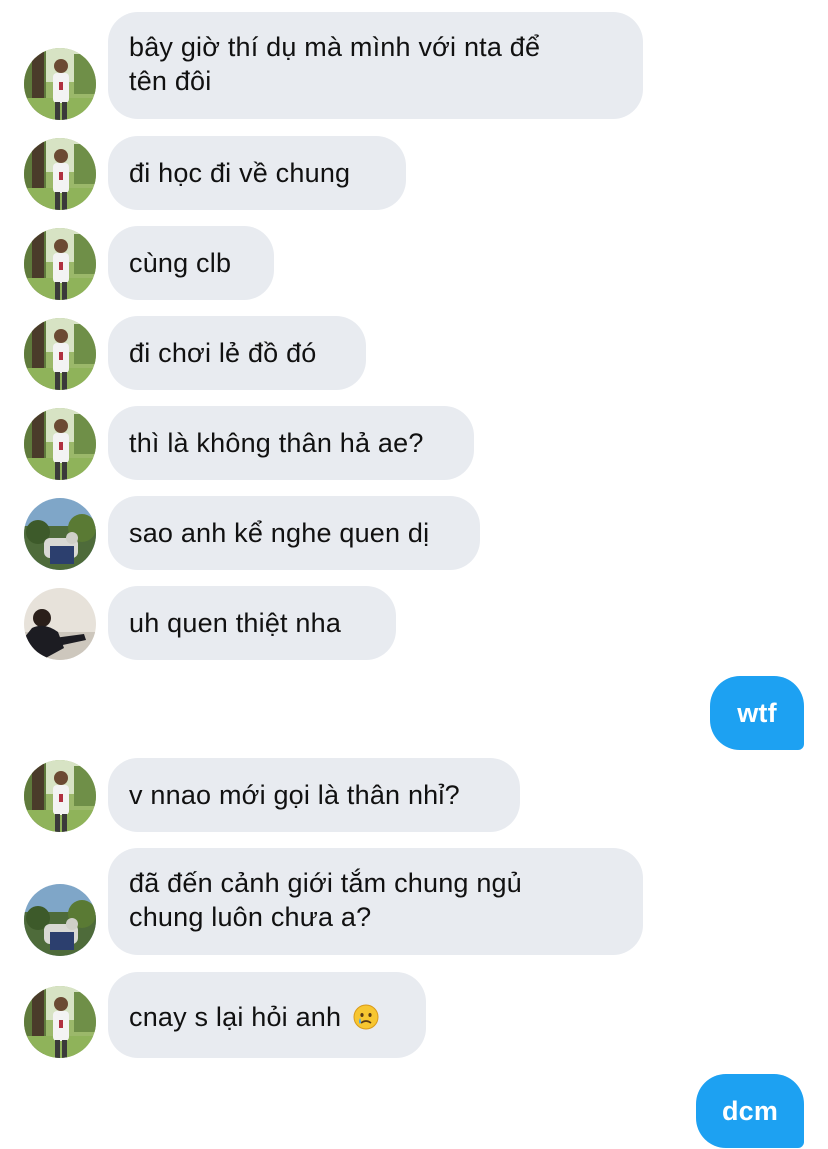  I want to click on message-bubble-outgoing: wtf, so click(757, 713).